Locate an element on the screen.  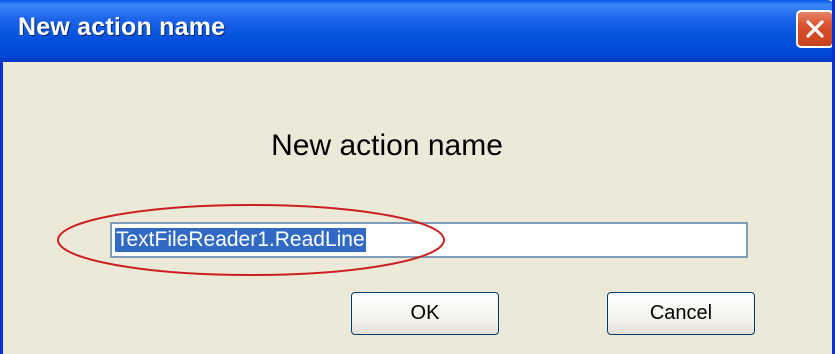
close-button is located at coordinates (814, 29).